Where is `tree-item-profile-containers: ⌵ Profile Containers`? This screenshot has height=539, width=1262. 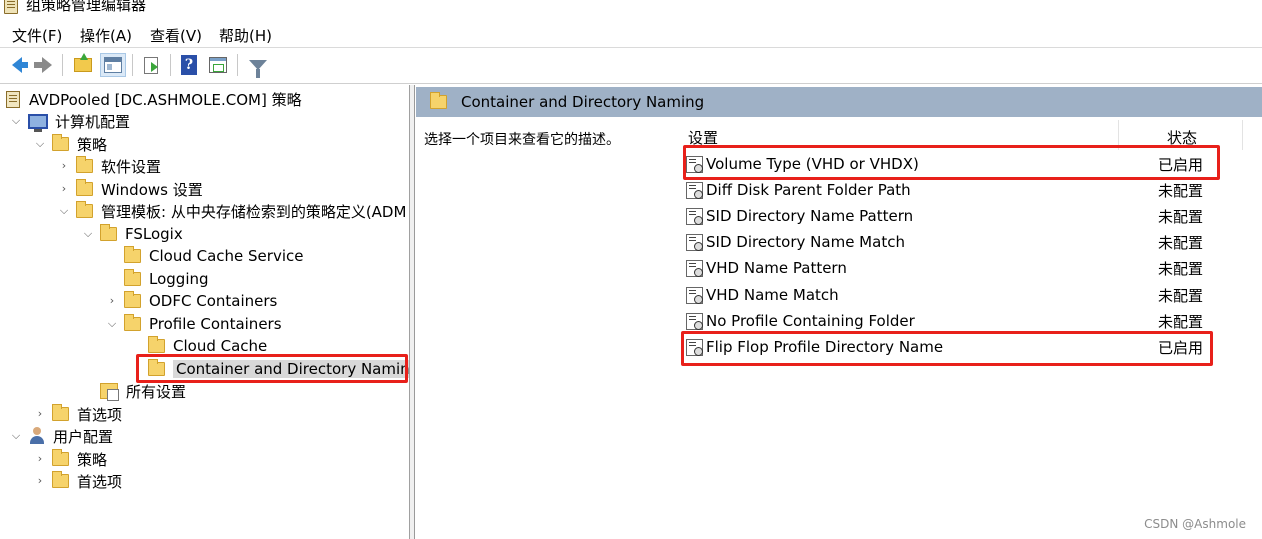 tree-item-profile-containers: ⌵ Profile Containers is located at coordinates (194, 324).